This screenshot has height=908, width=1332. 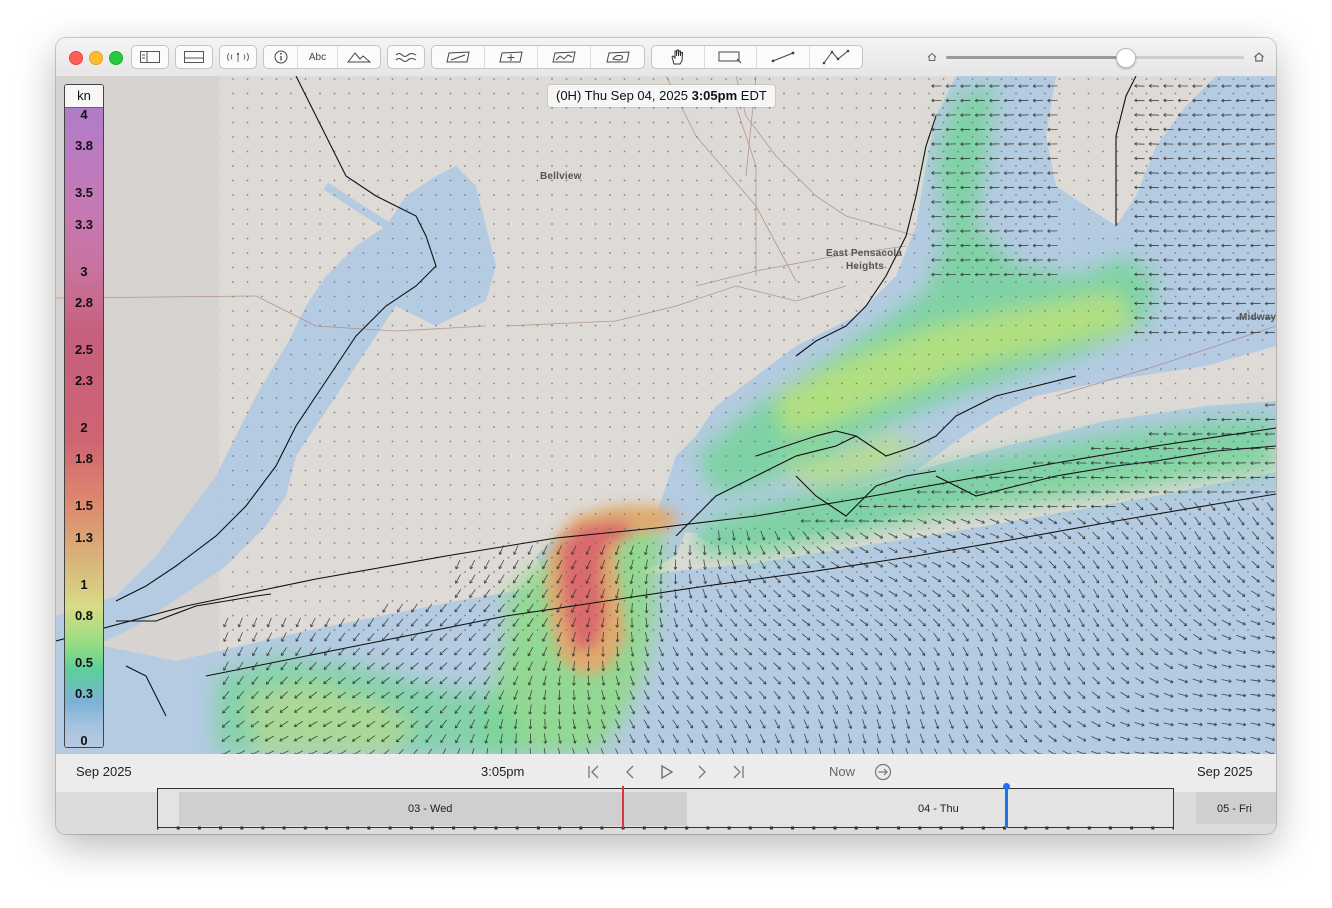 I want to click on toolbar-group-layers, so click(x=406, y=57).